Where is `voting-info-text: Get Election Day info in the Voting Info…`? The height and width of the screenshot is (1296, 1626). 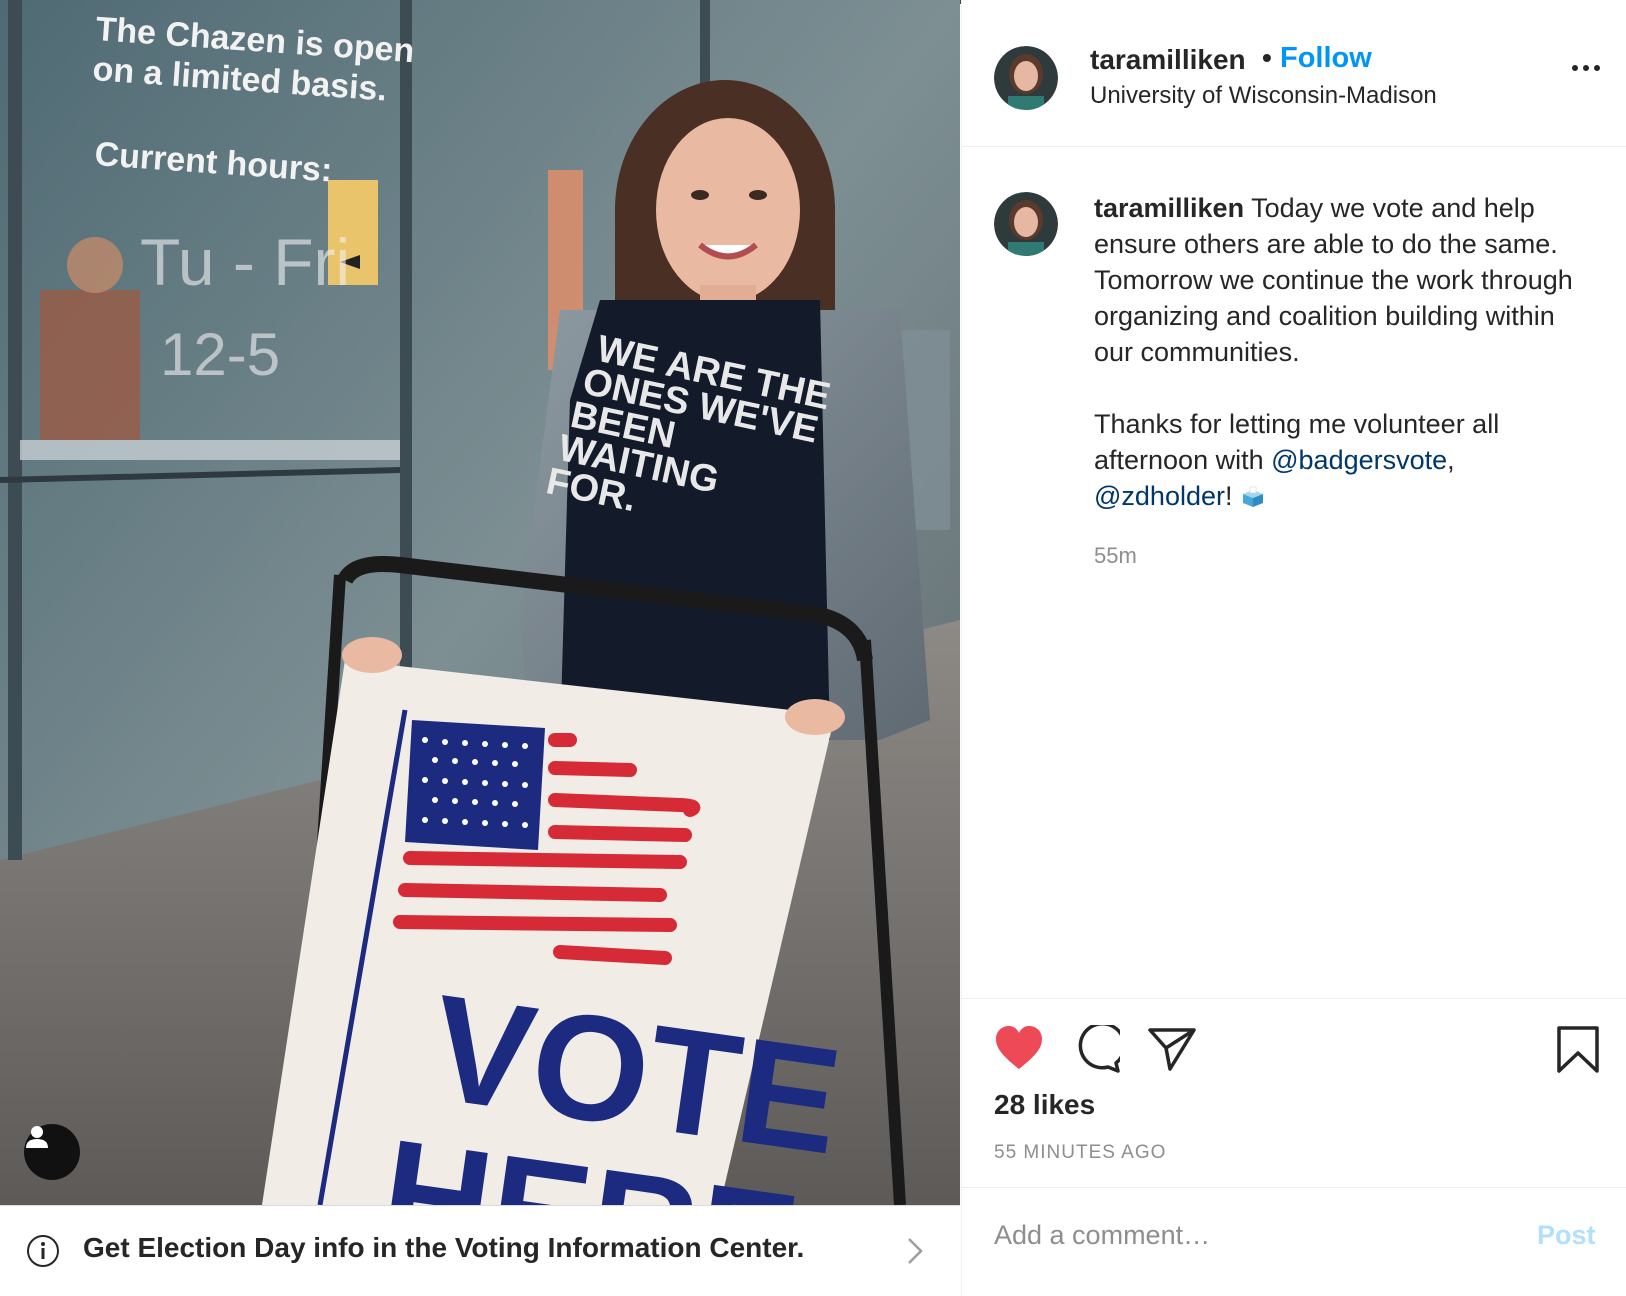
voting-info-text: Get Election Day info in the Voting Info… is located at coordinates (444, 1247).